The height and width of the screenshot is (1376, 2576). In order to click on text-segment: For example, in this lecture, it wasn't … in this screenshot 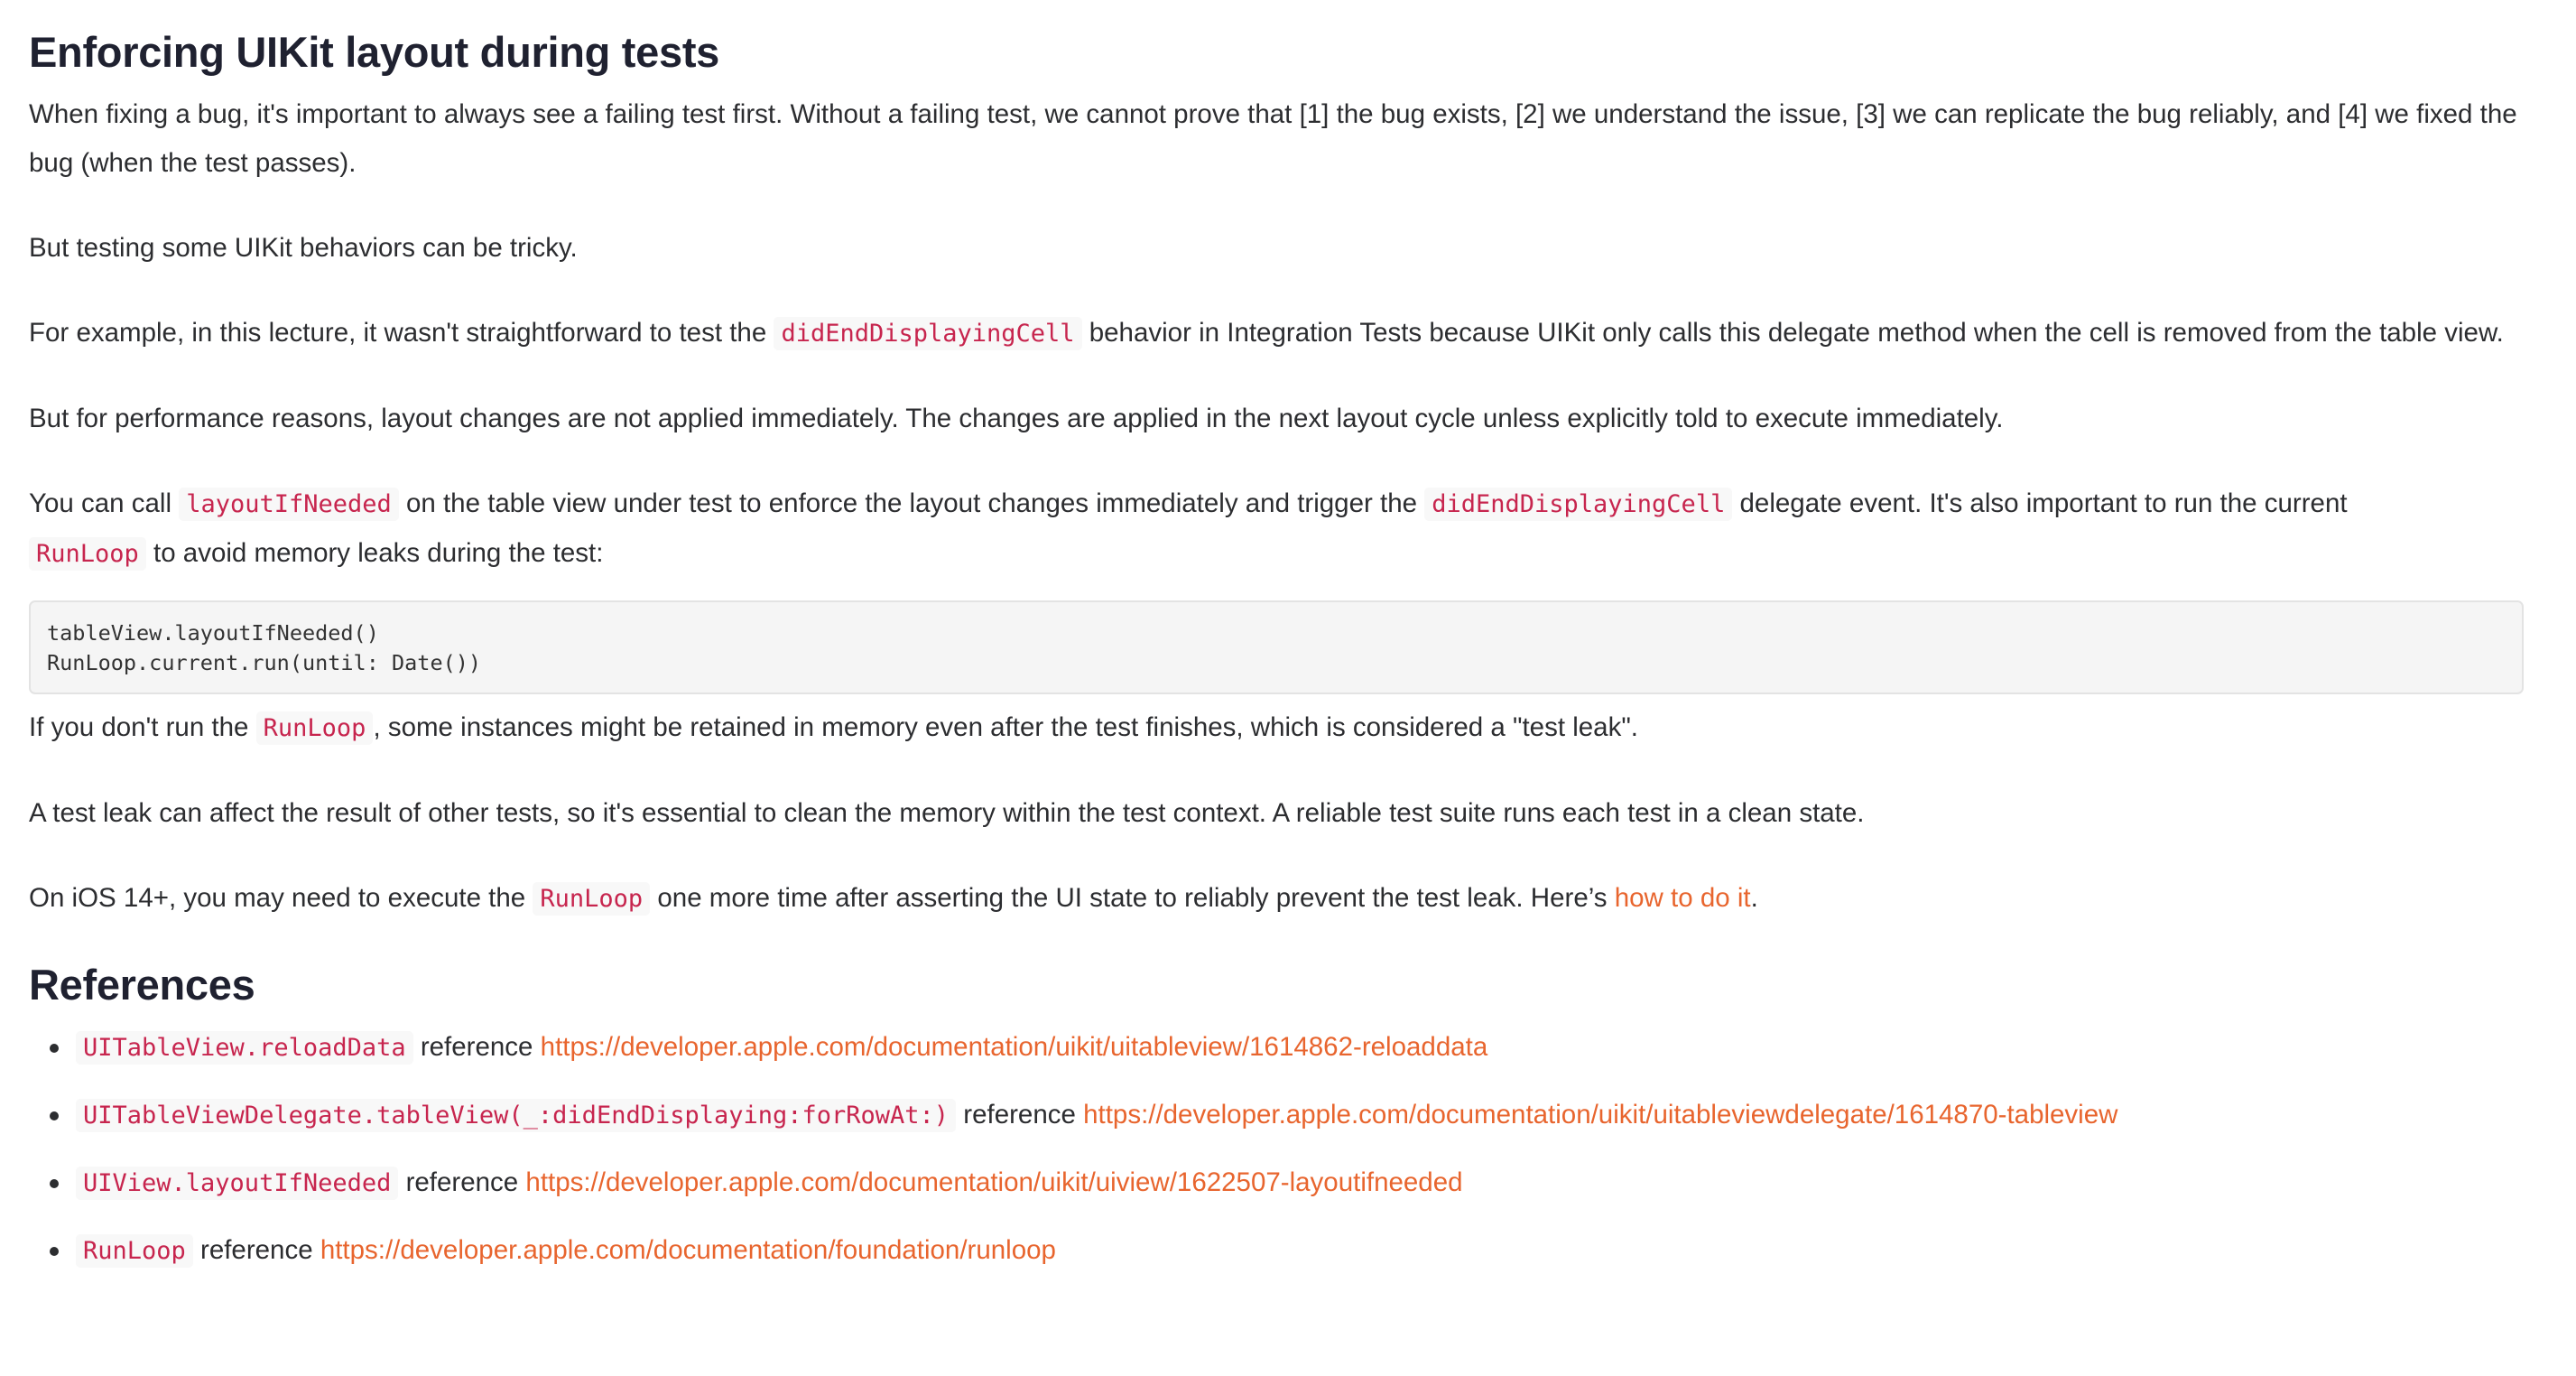, I will do `click(401, 333)`.